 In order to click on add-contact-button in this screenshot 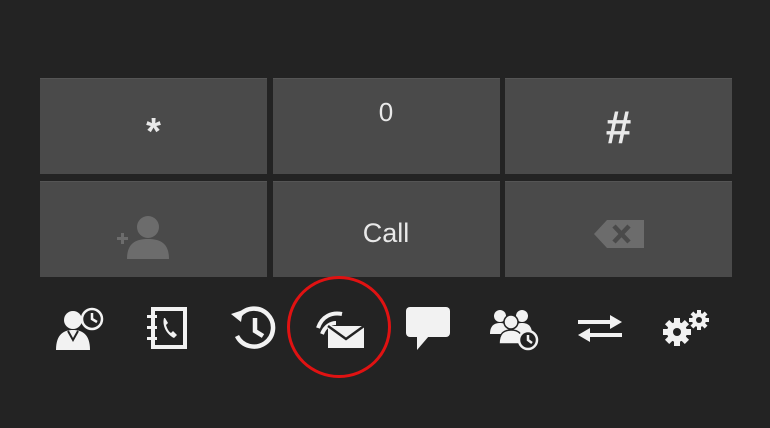, I will do `click(153, 229)`.